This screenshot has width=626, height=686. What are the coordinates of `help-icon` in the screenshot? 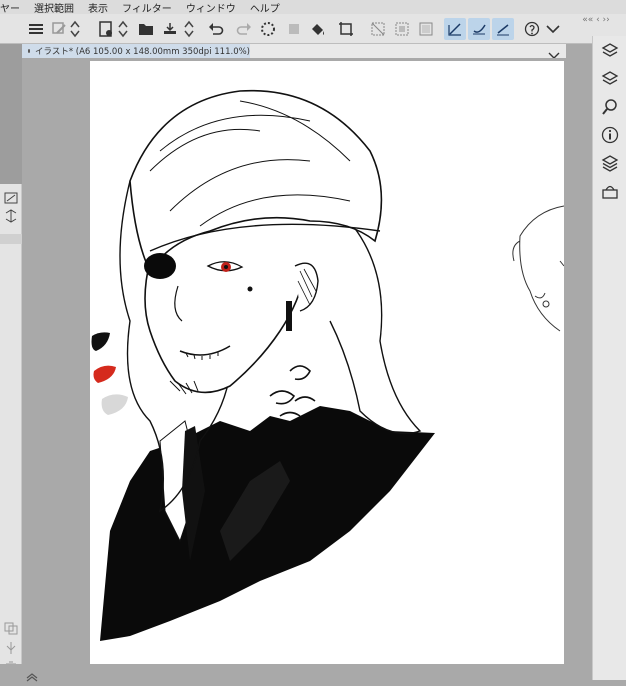 It's located at (532, 29).